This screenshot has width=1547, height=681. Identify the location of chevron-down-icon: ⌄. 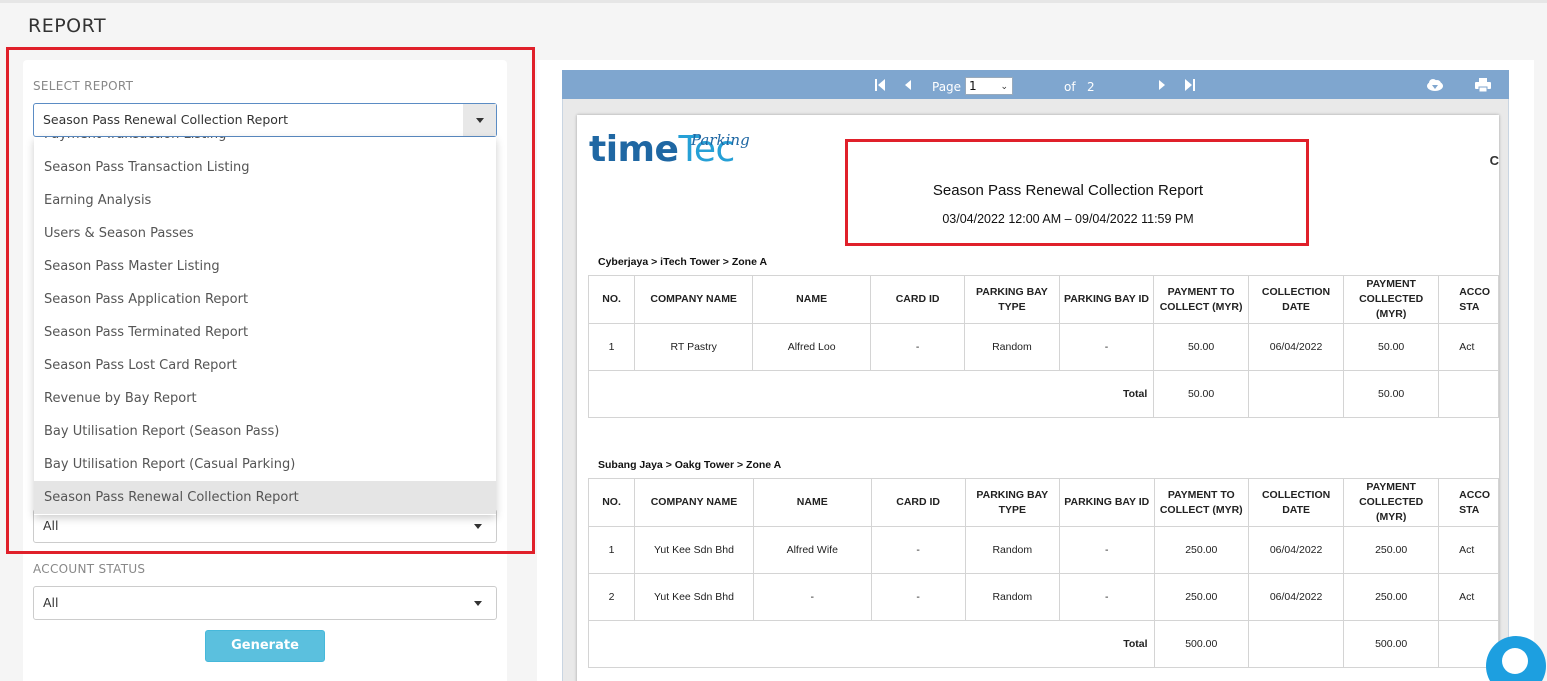
(1004, 87).